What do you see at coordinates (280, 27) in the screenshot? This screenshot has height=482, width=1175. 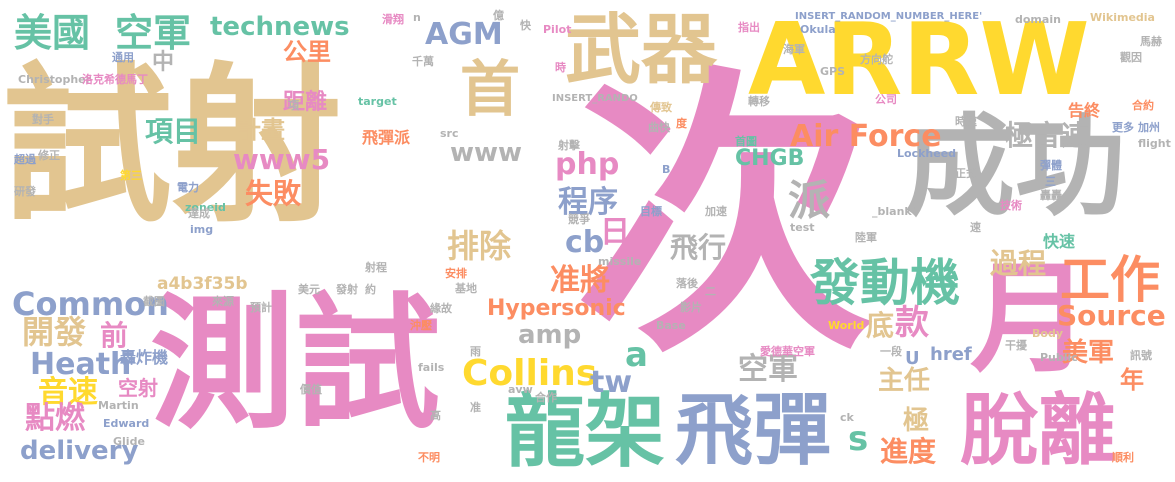 I see `cloud-word: technews` at bounding box center [280, 27].